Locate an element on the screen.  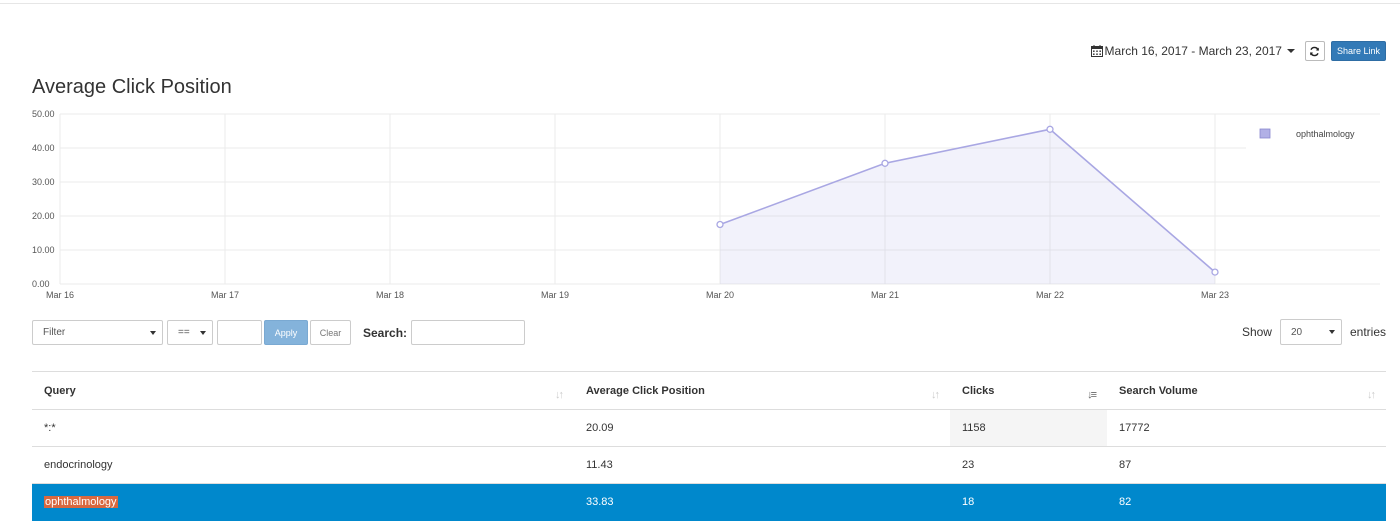
series-area is located at coordinates (967, 206).